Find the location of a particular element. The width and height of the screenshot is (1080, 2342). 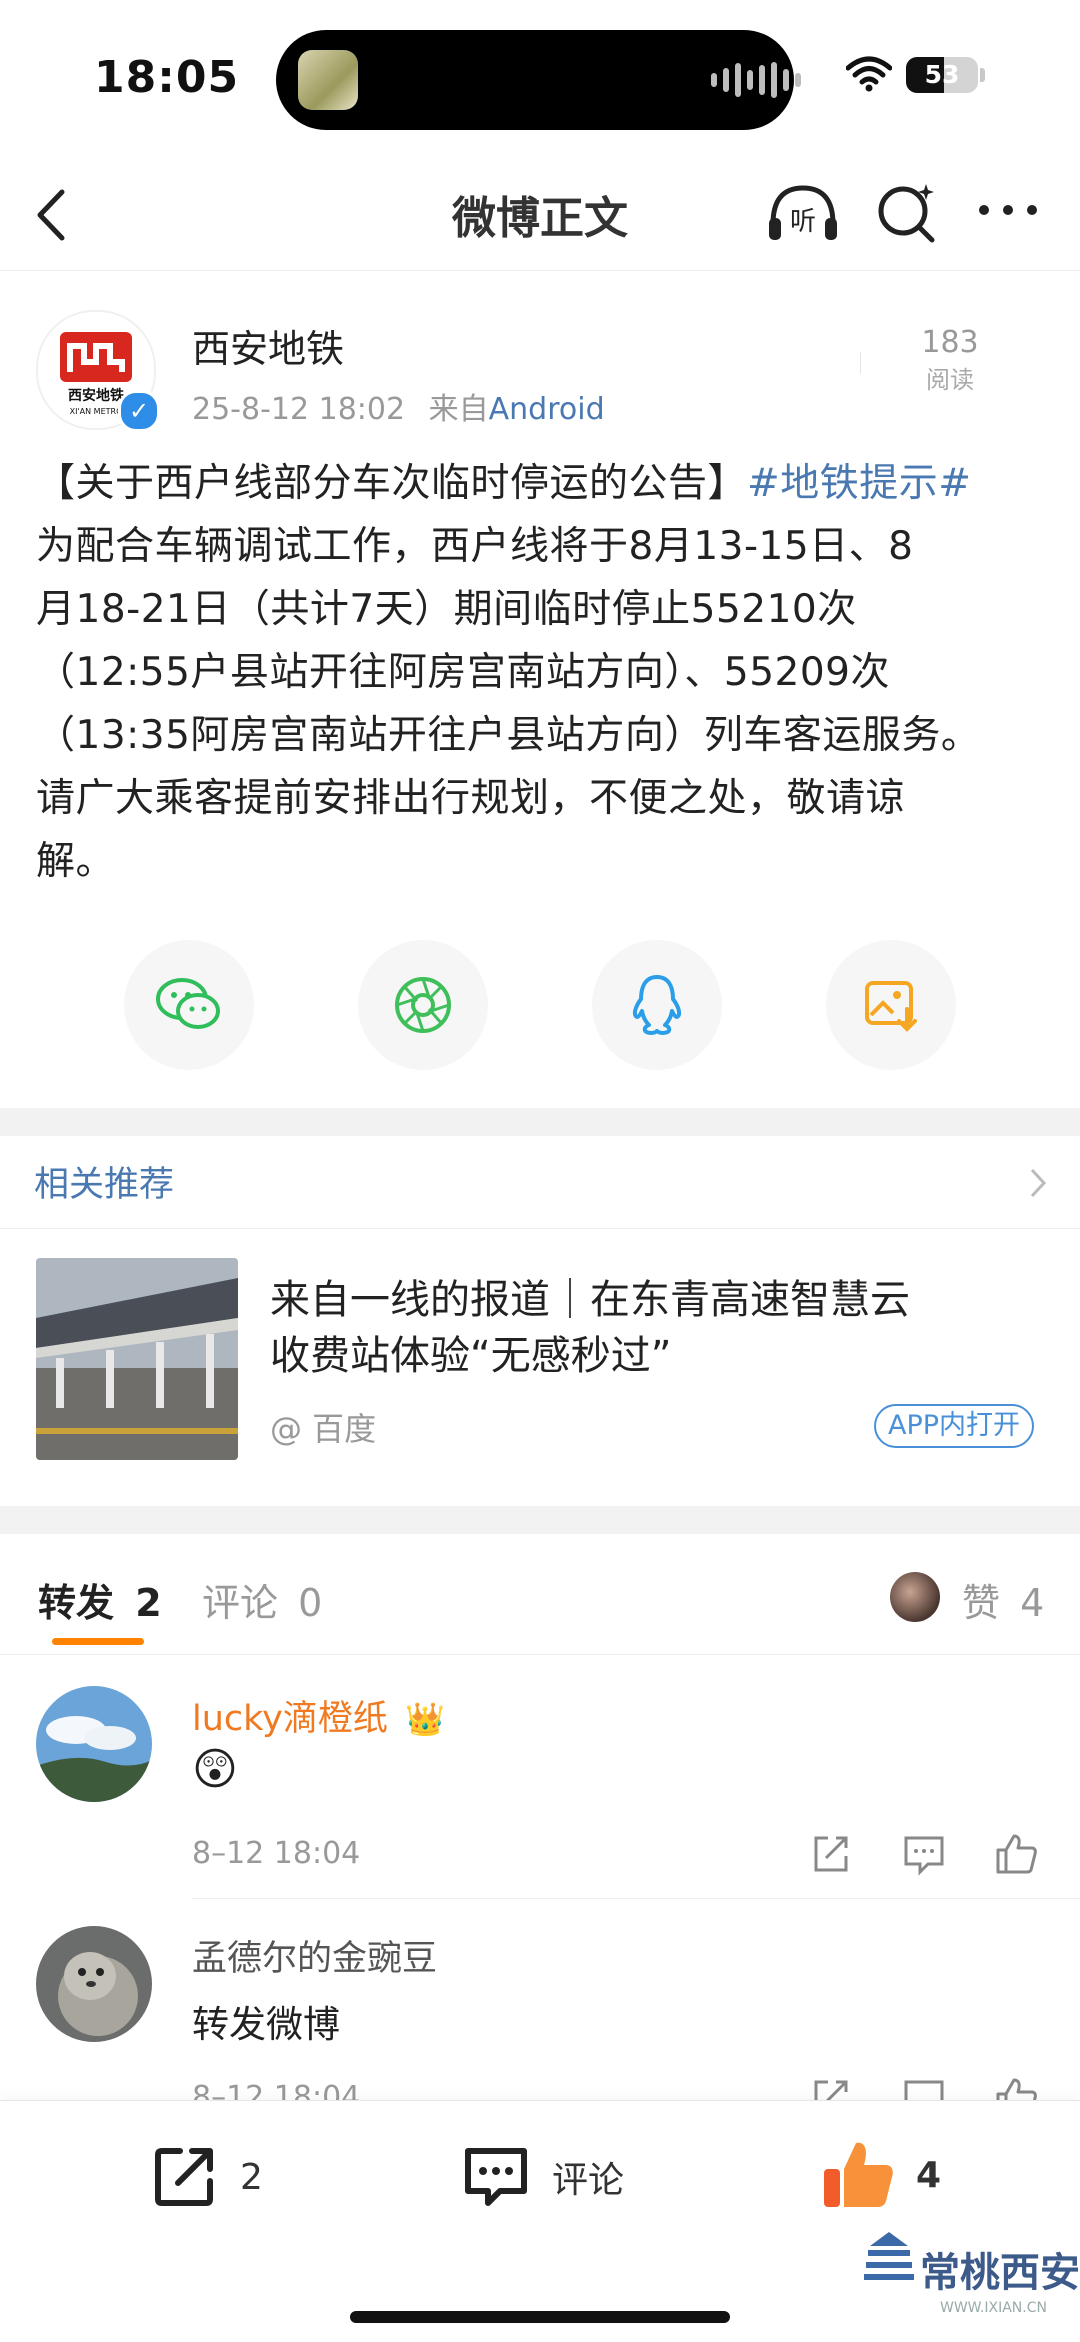

status-bar: 18:05 53 is located at coordinates (540, 80).